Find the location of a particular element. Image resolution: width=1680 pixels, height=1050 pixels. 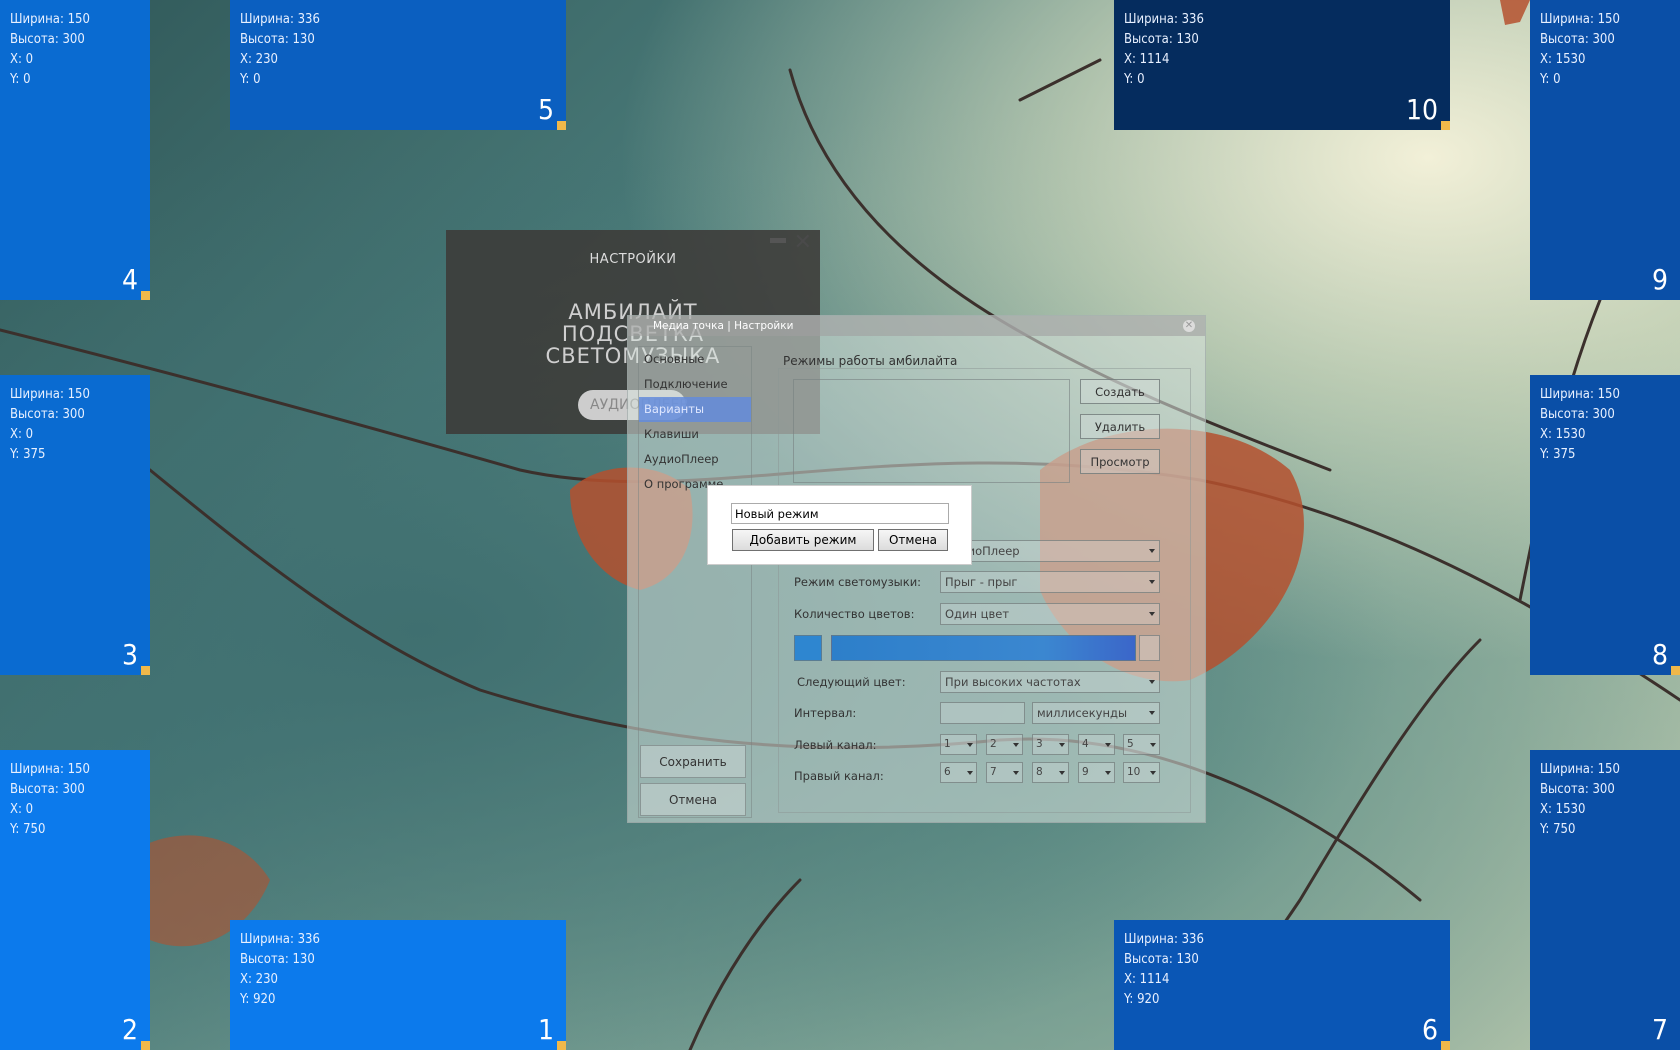

zone-number: 9 is located at coordinates (1659, 279).